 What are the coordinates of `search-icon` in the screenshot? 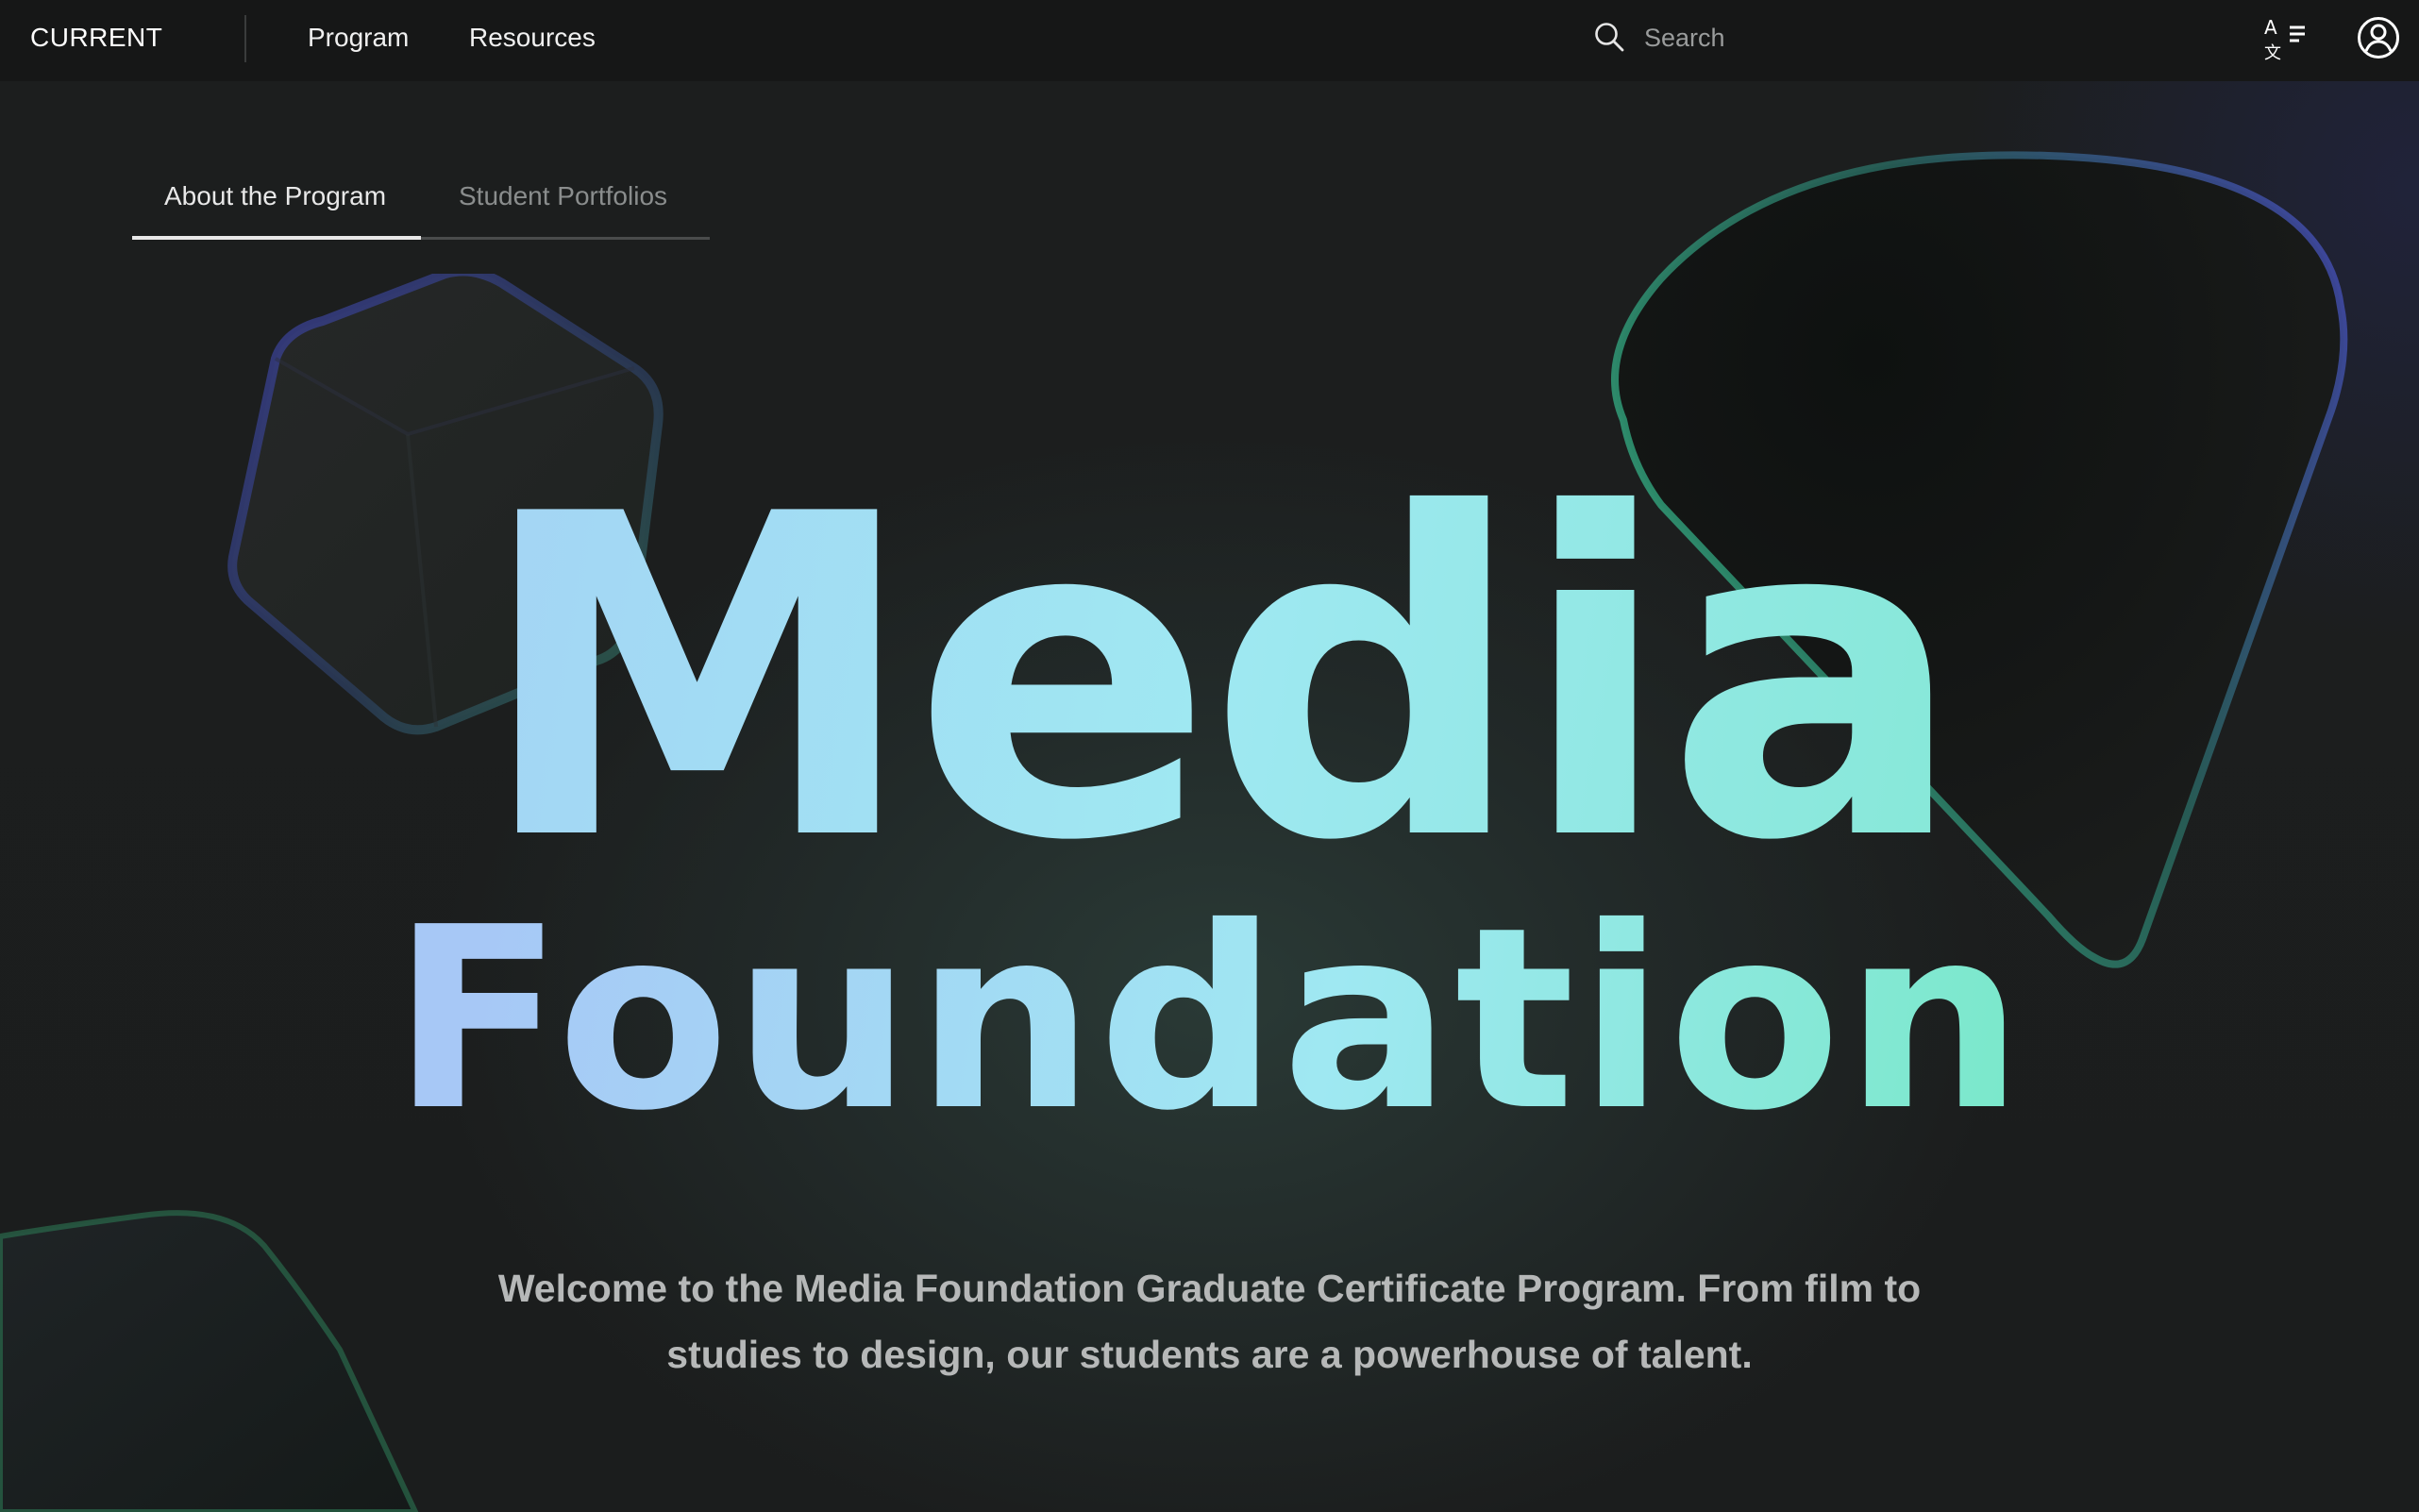 It's located at (1609, 37).